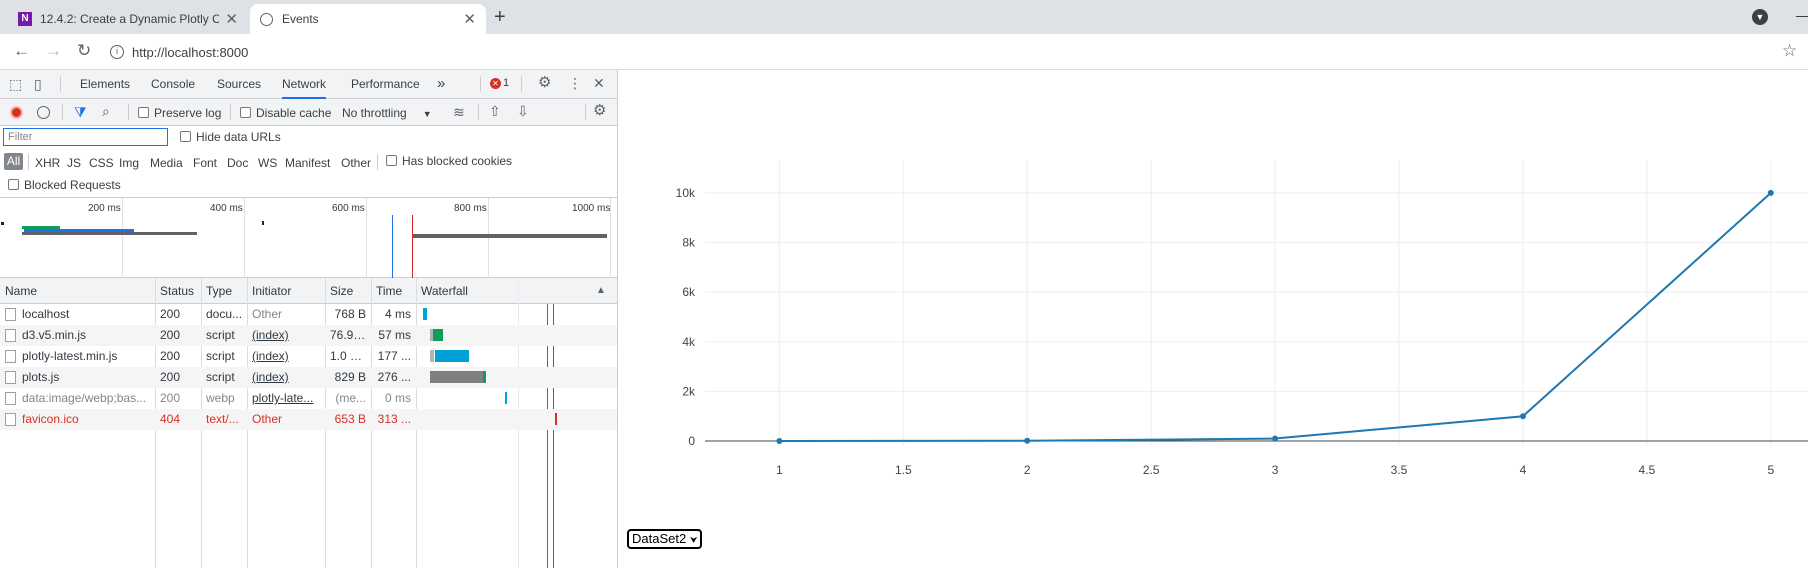 This screenshot has height=568, width=1808. What do you see at coordinates (47, 163) in the screenshot?
I see `type-filter-xhr: XHR` at bounding box center [47, 163].